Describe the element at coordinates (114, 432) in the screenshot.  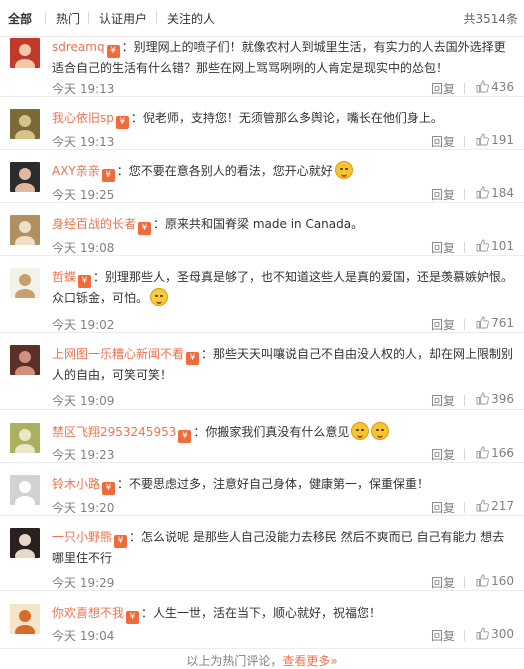
I see `user-name-link: 禁区飞翔2953245953` at that location.